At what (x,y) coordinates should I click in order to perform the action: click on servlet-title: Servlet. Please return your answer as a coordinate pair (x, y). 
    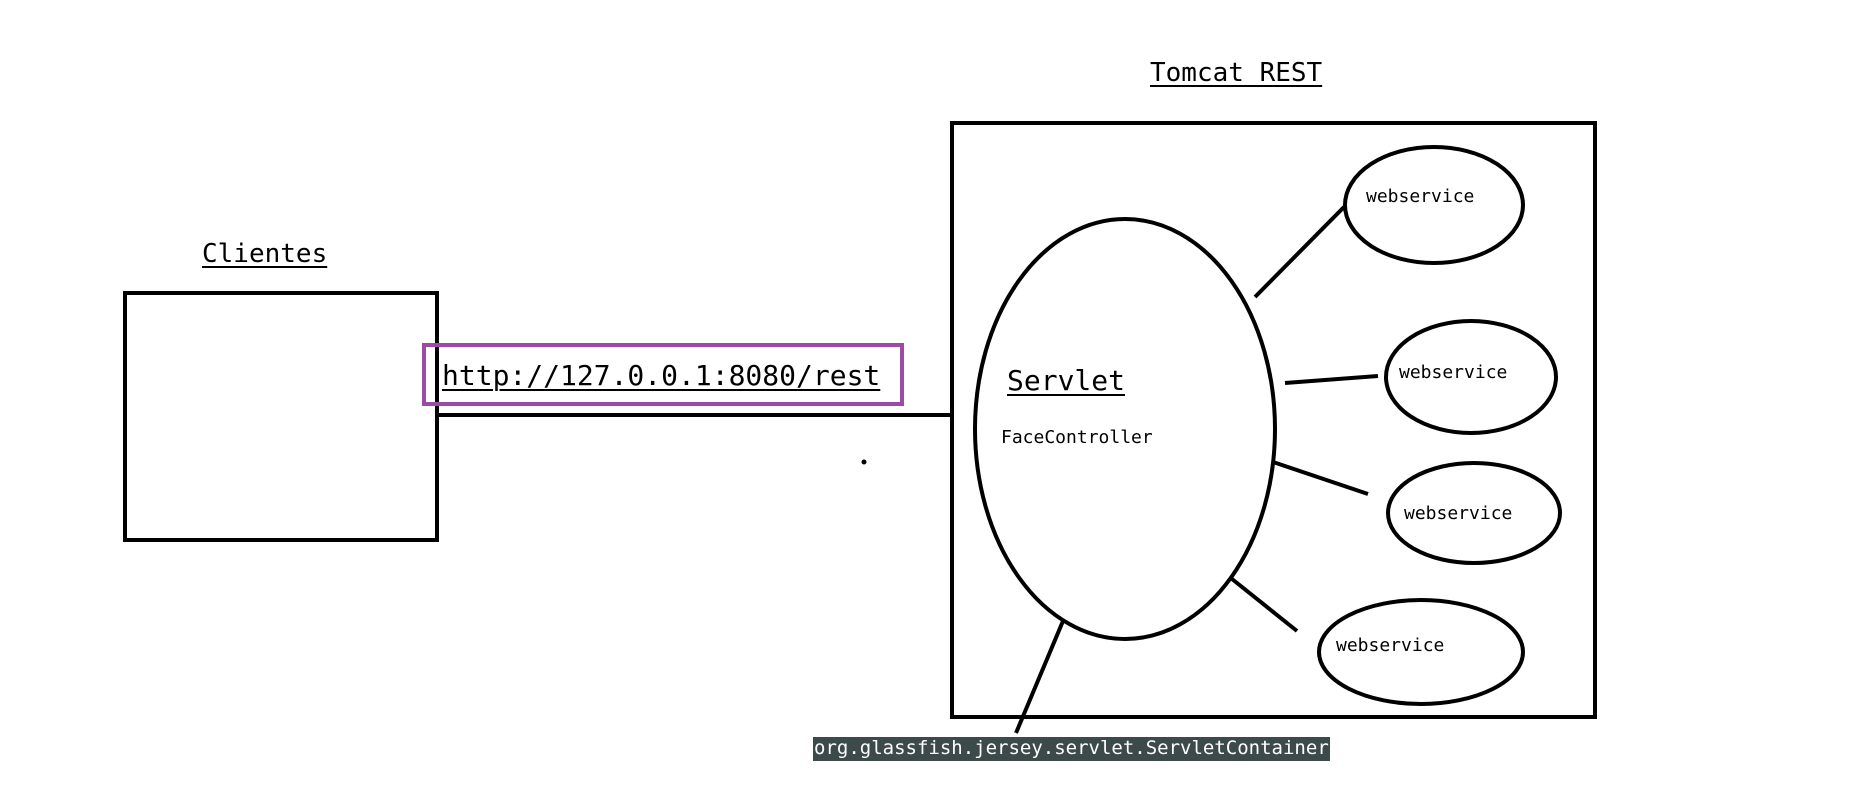
    Looking at the image, I should click on (1066, 380).